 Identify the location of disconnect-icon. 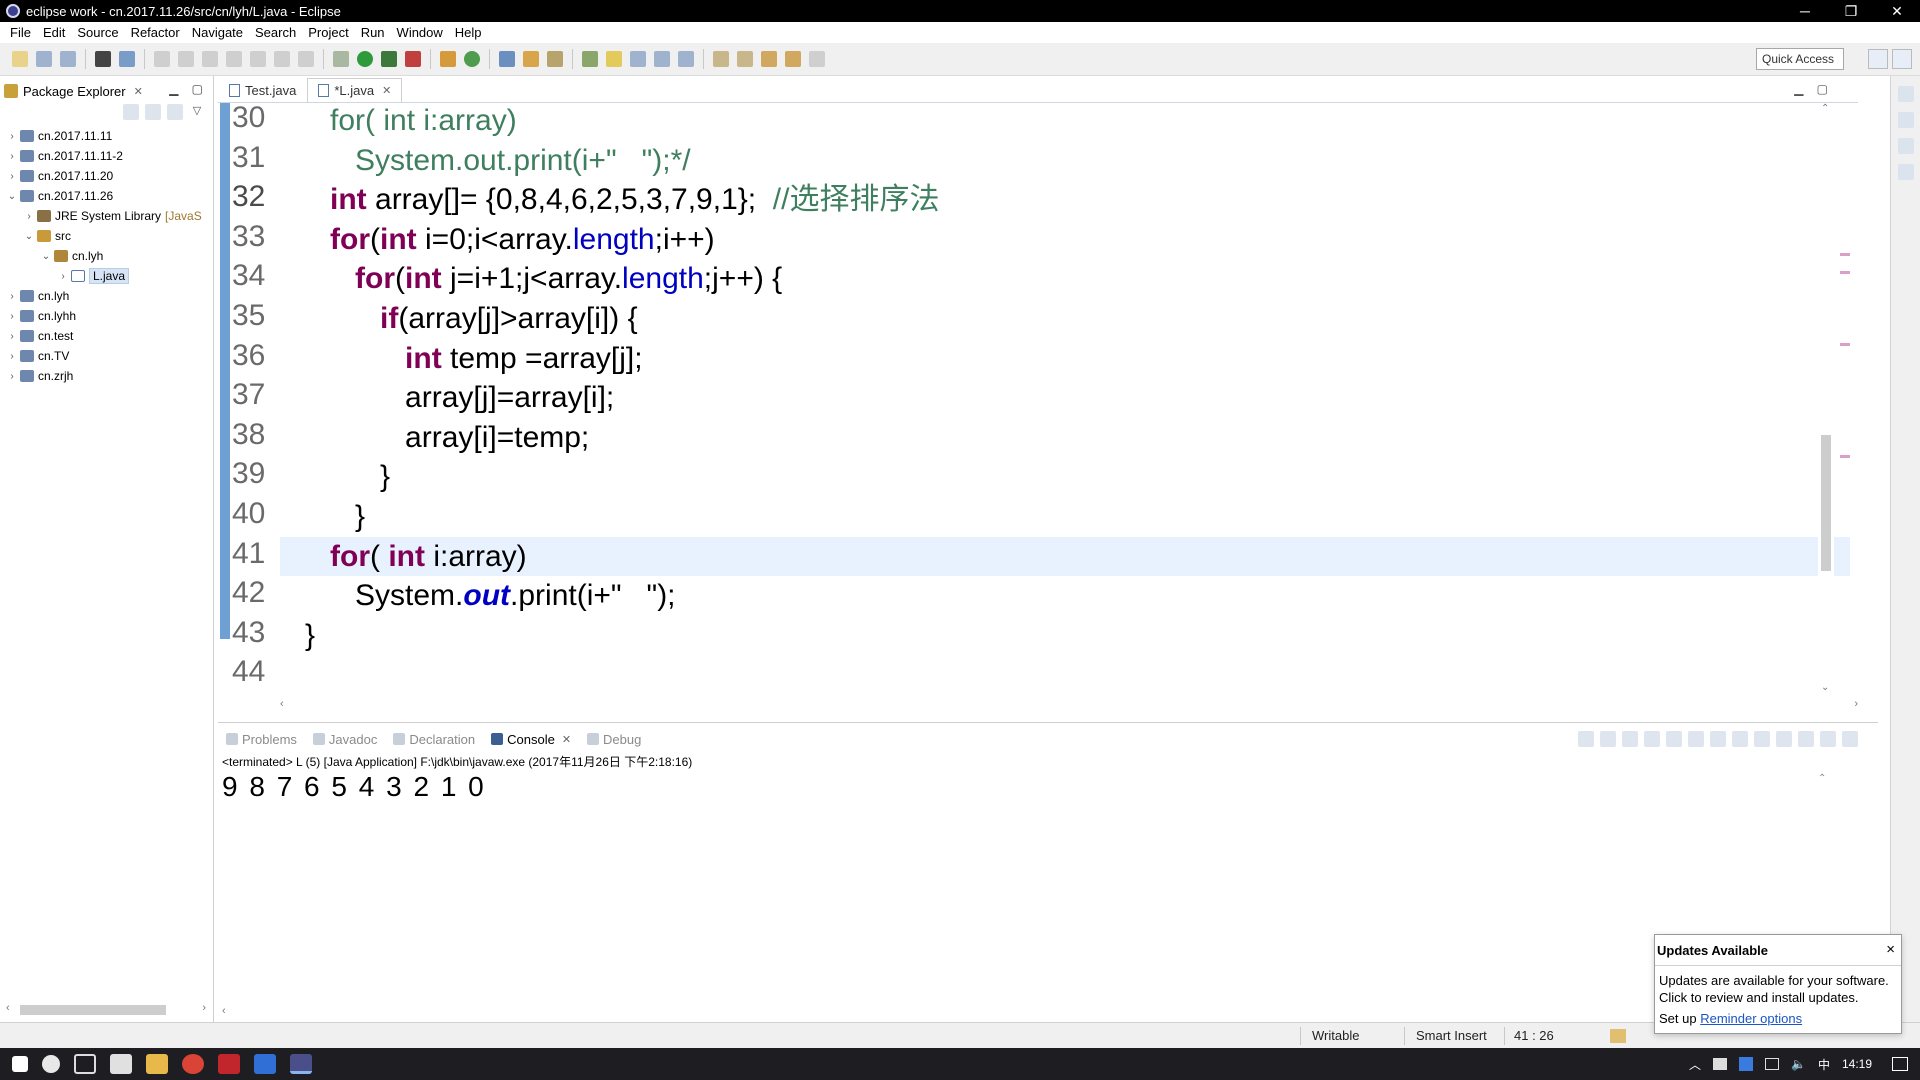
(234, 59).